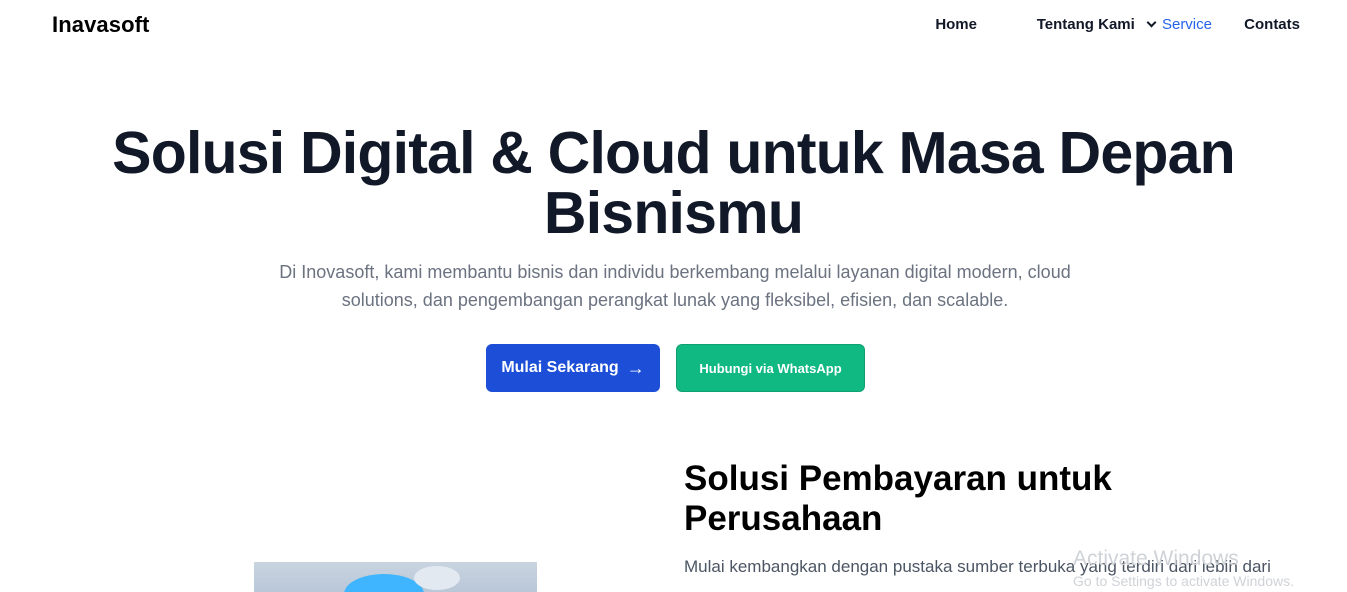 This screenshot has width=1347, height=592. Describe the element at coordinates (673, 153) in the screenshot. I see `hero-title-line-1: Solusi Digital & Cloud untuk Masa Depan` at that location.